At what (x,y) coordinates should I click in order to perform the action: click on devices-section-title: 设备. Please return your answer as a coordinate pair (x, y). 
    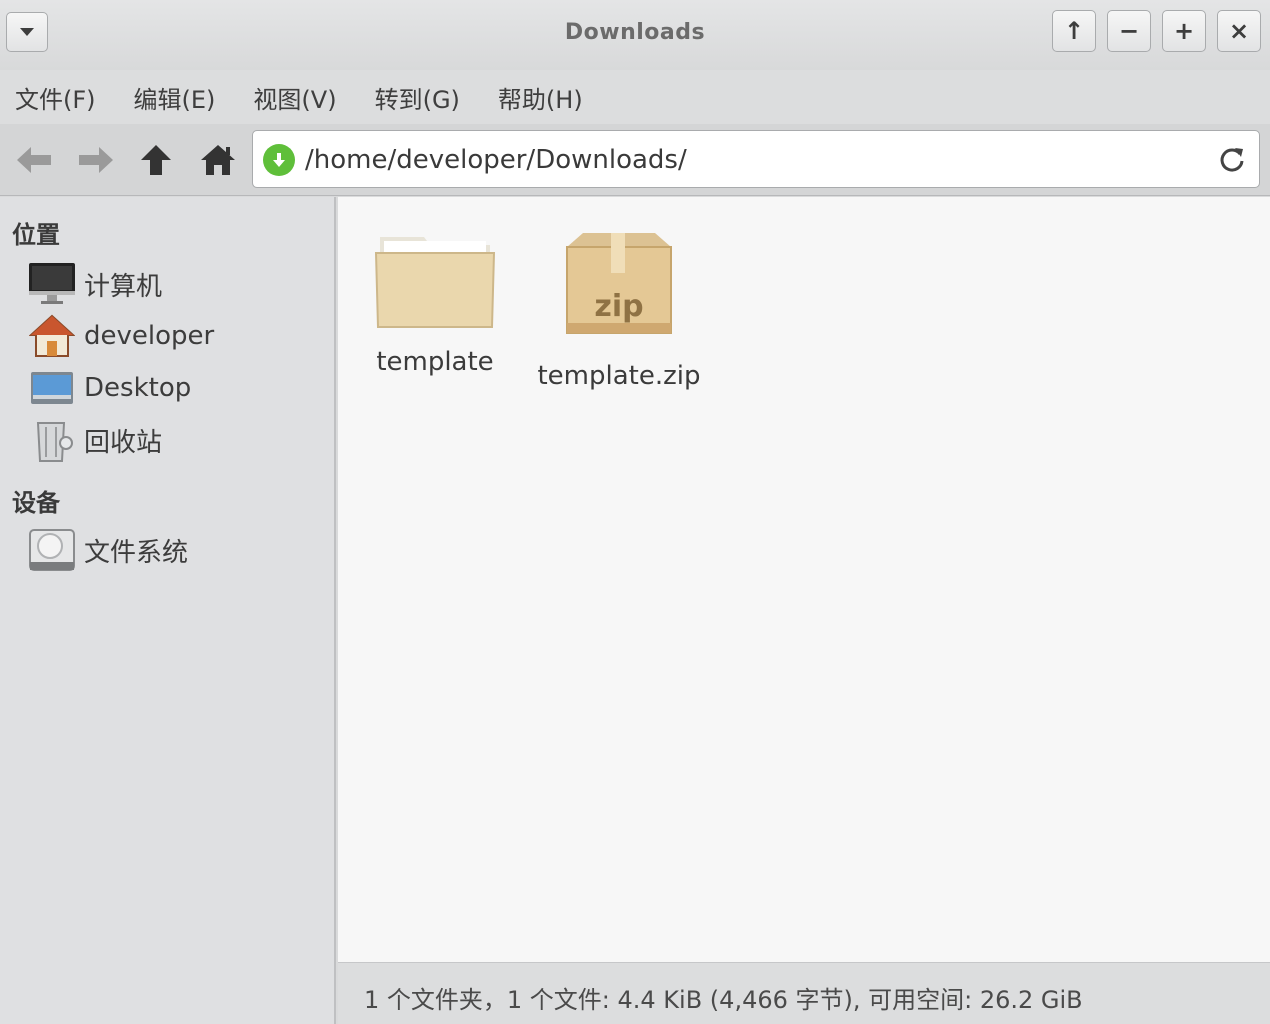
    Looking at the image, I should click on (36, 503).